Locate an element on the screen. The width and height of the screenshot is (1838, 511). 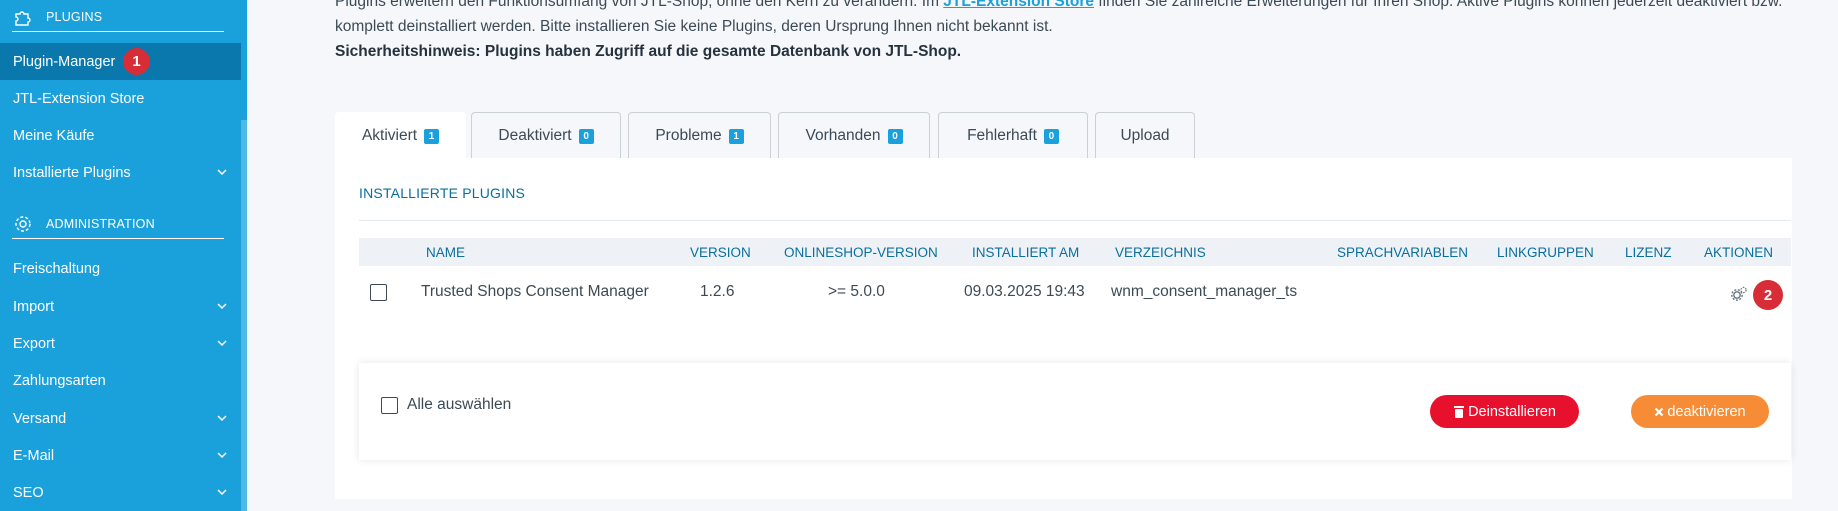
sidebar-item-meine-kaeufe: Meine Käufe is located at coordinates (120, 135).